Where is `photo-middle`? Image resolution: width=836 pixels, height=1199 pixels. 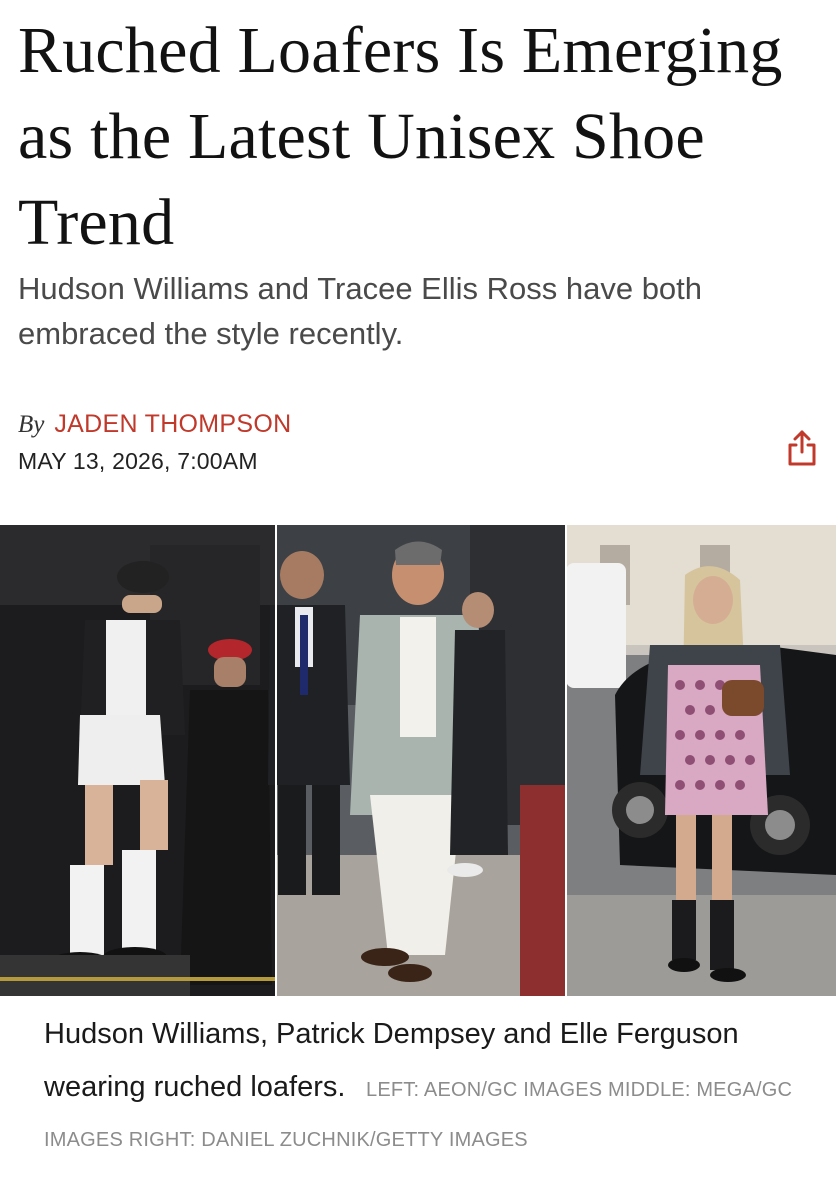
photo-middle is located at coordinates (417, 760).